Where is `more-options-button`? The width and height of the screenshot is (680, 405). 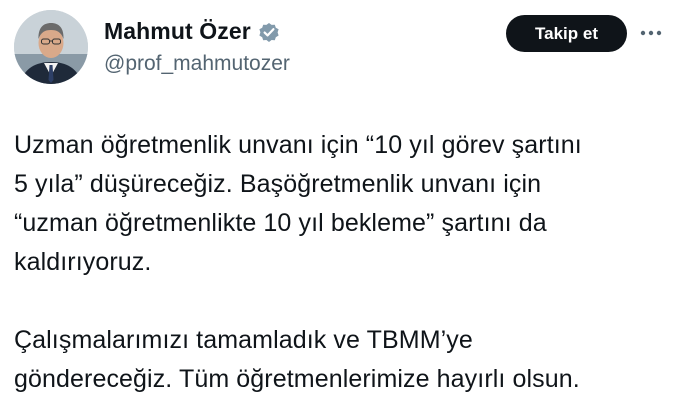 more-options-button is located at coordinates (651, 33).